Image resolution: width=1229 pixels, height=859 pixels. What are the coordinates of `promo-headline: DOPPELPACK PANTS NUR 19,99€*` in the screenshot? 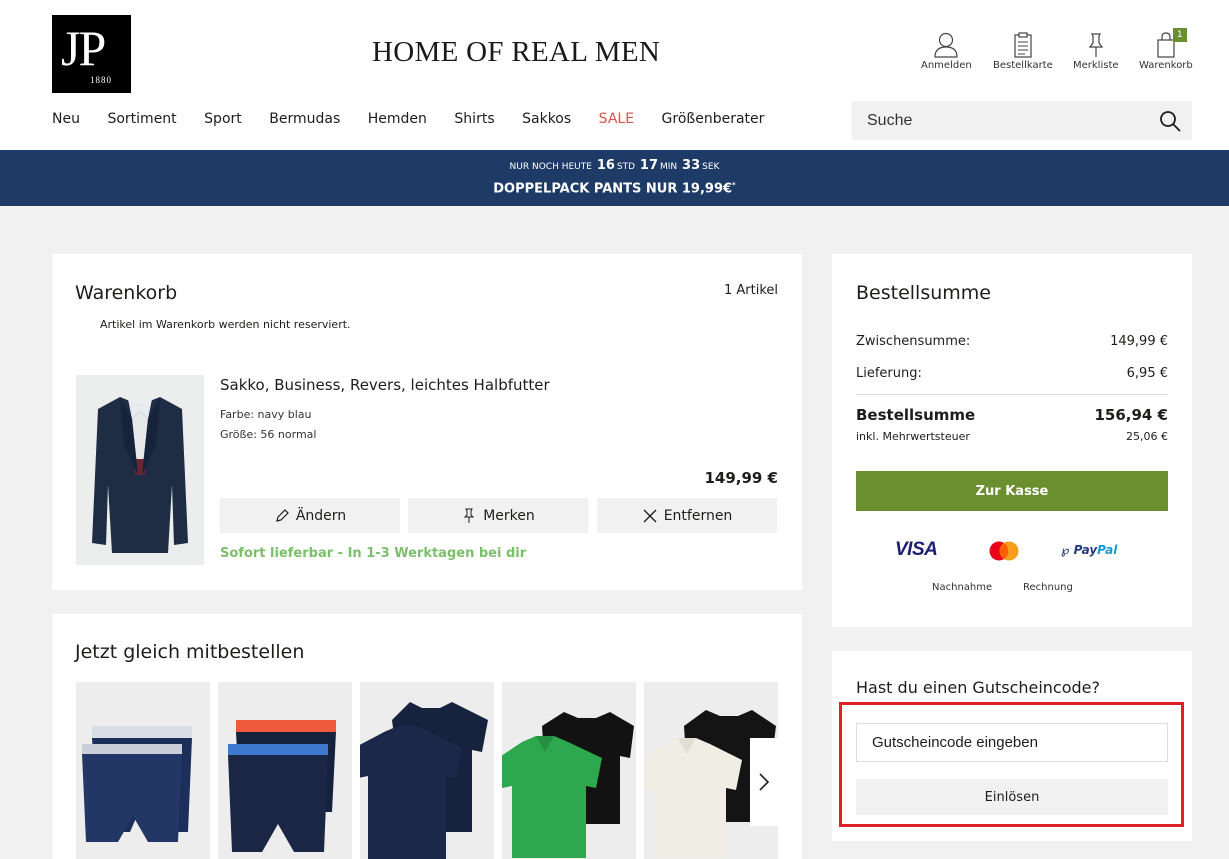 It's located at (614, 188).